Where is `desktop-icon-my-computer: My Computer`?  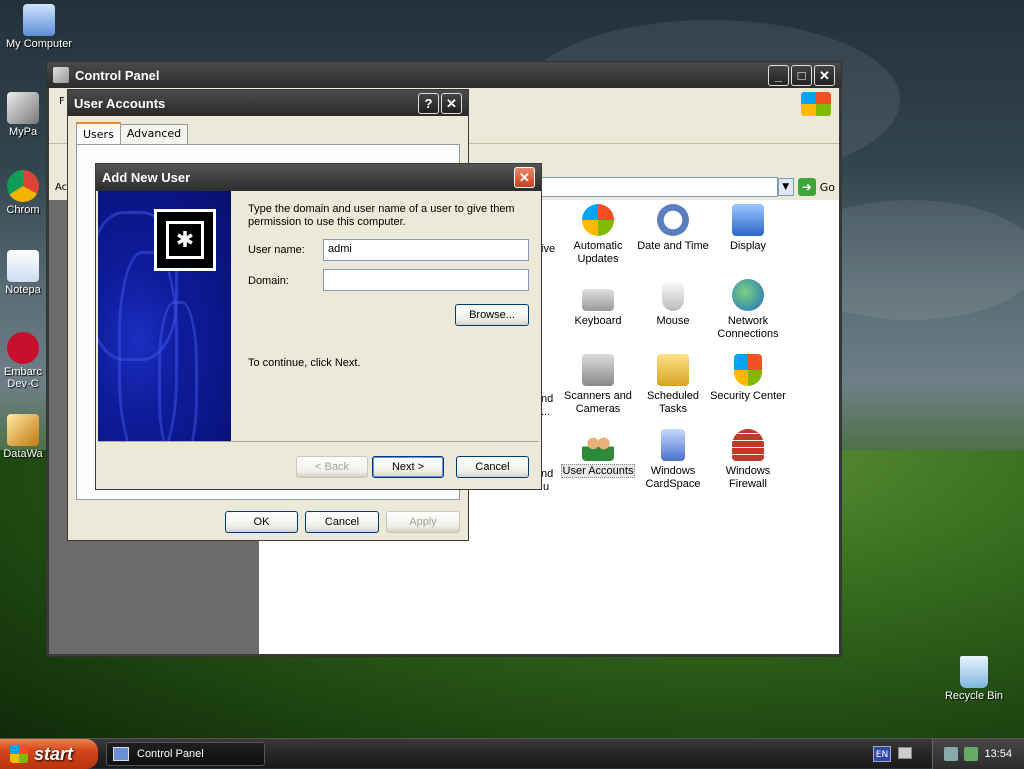 desktop-icon-my-computer: My Computer is located at coordinates (39, 27).